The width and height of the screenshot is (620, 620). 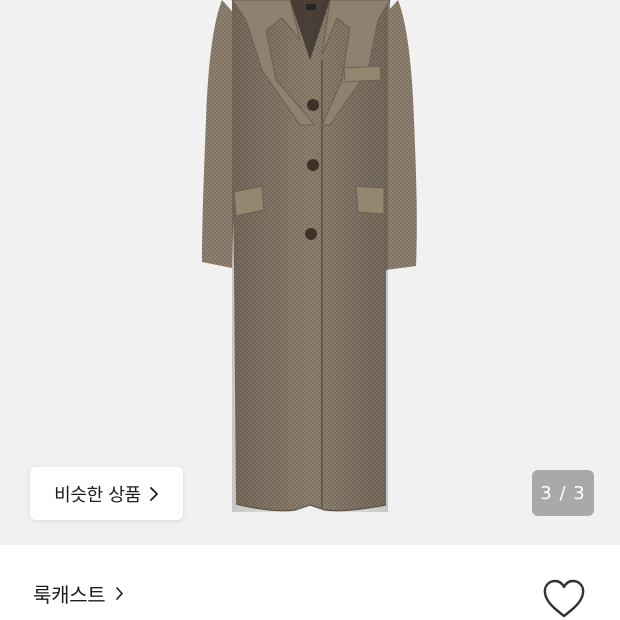 I want to click on image-page-counter: 3 / 3, so click(x=563, y=493).